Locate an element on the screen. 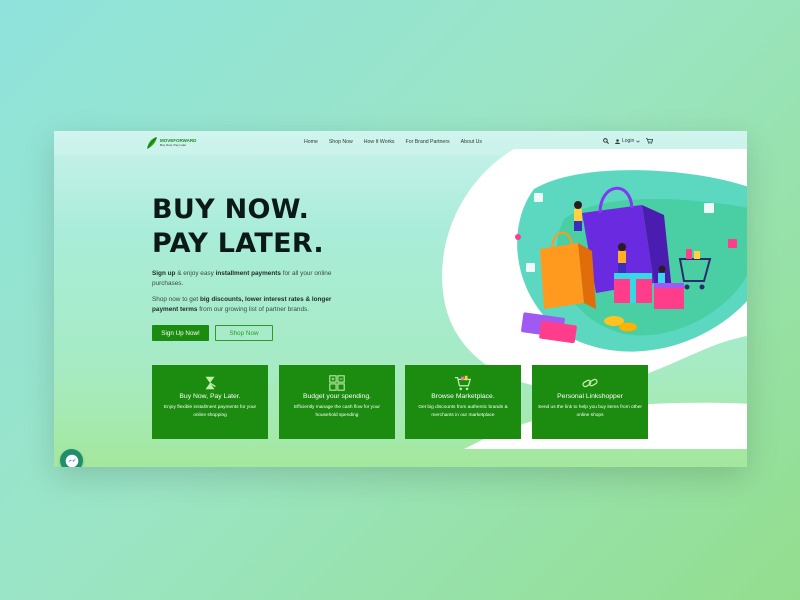 Image resolution: width=800 pixels, height=600 pixels. messenger-chat-button is located at coordinates (71, 458).